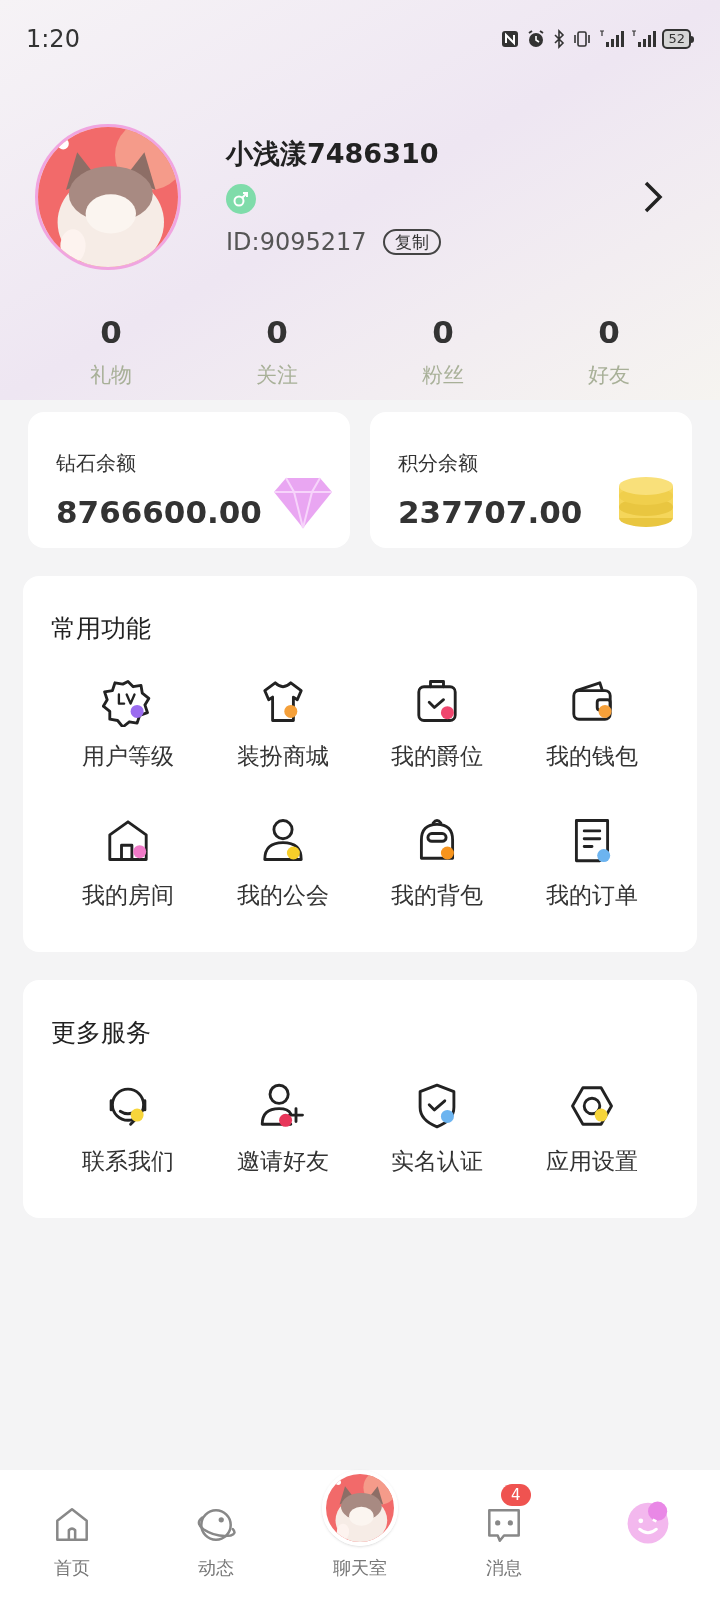  I want to click on tab-item: 首页, so click(72, 1516).